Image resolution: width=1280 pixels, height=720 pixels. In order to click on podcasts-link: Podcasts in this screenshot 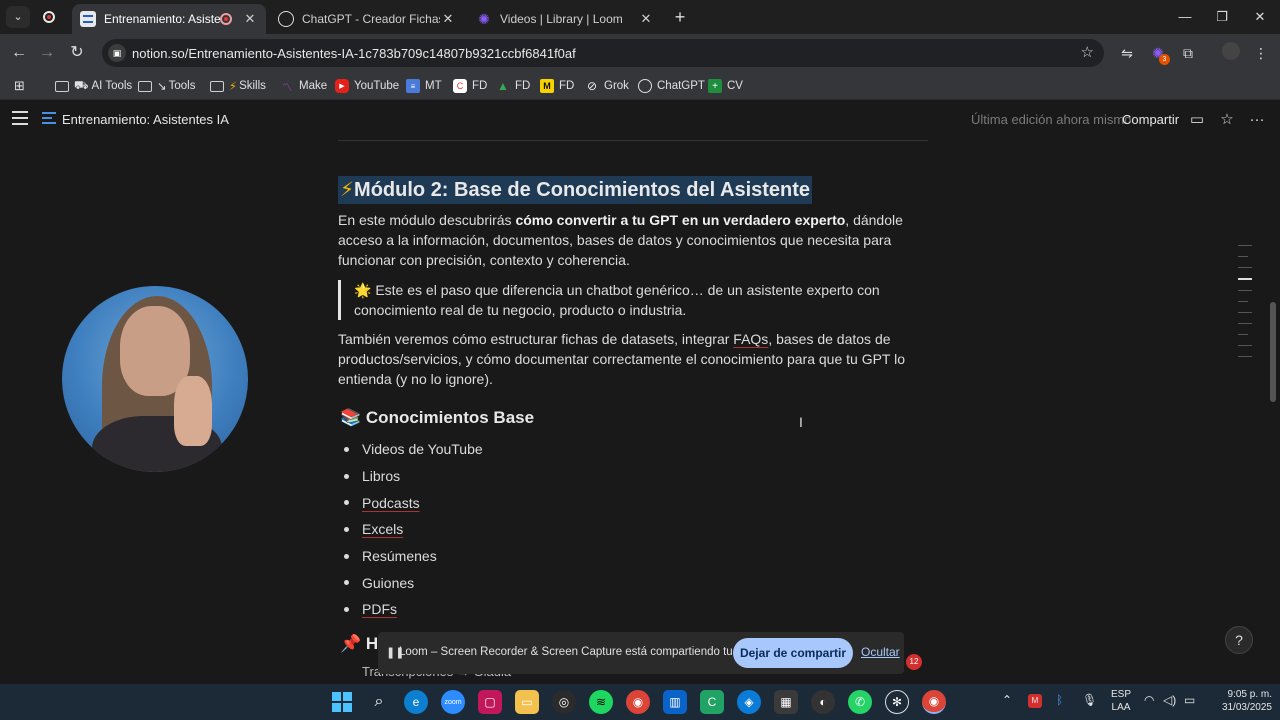, I will do `click(391, 503)`.